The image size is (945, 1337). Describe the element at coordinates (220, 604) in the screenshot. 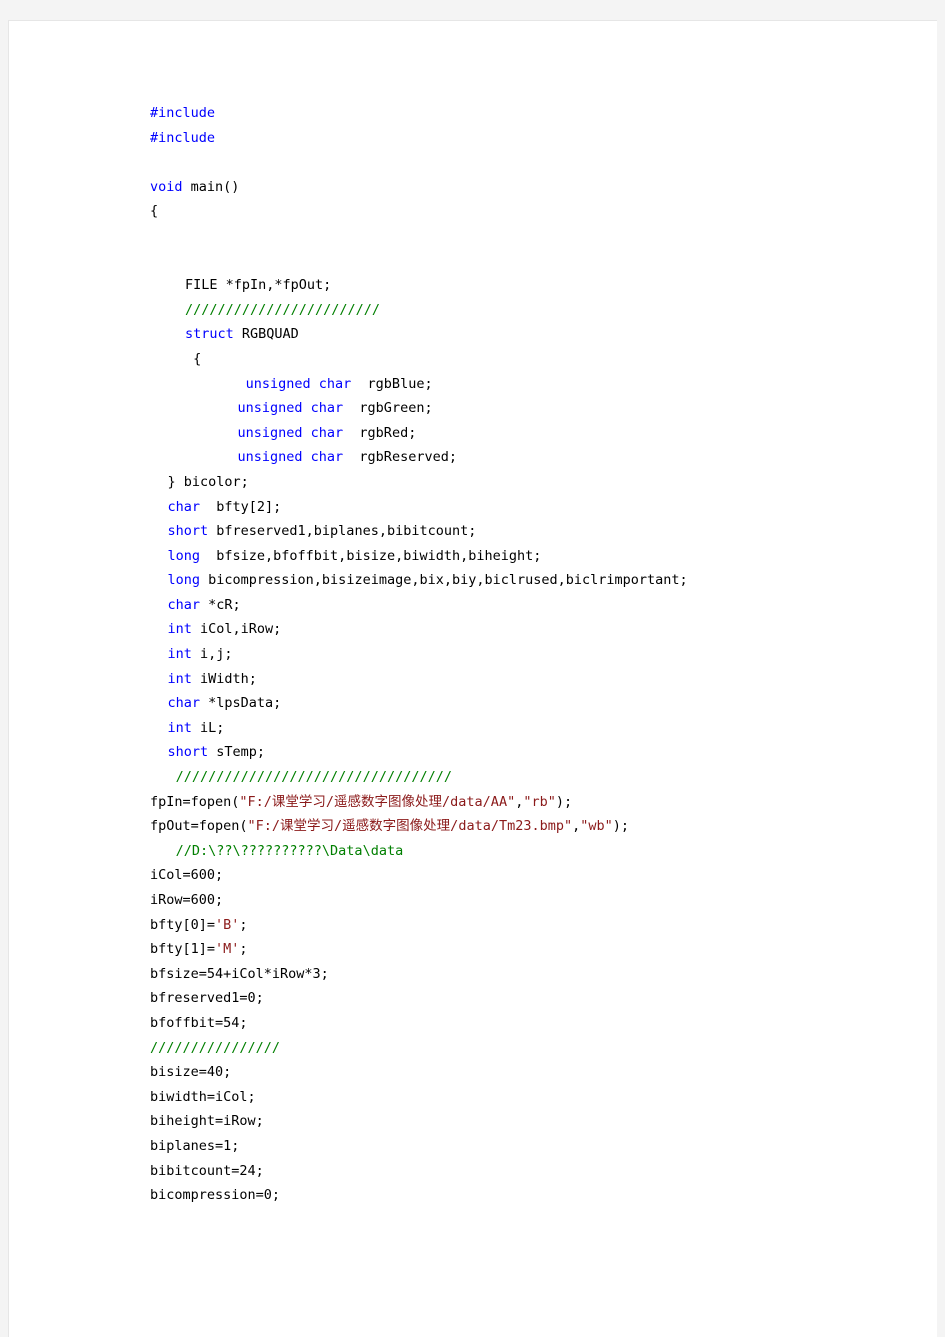

I see `code-token-pln: *cR;` at that location.